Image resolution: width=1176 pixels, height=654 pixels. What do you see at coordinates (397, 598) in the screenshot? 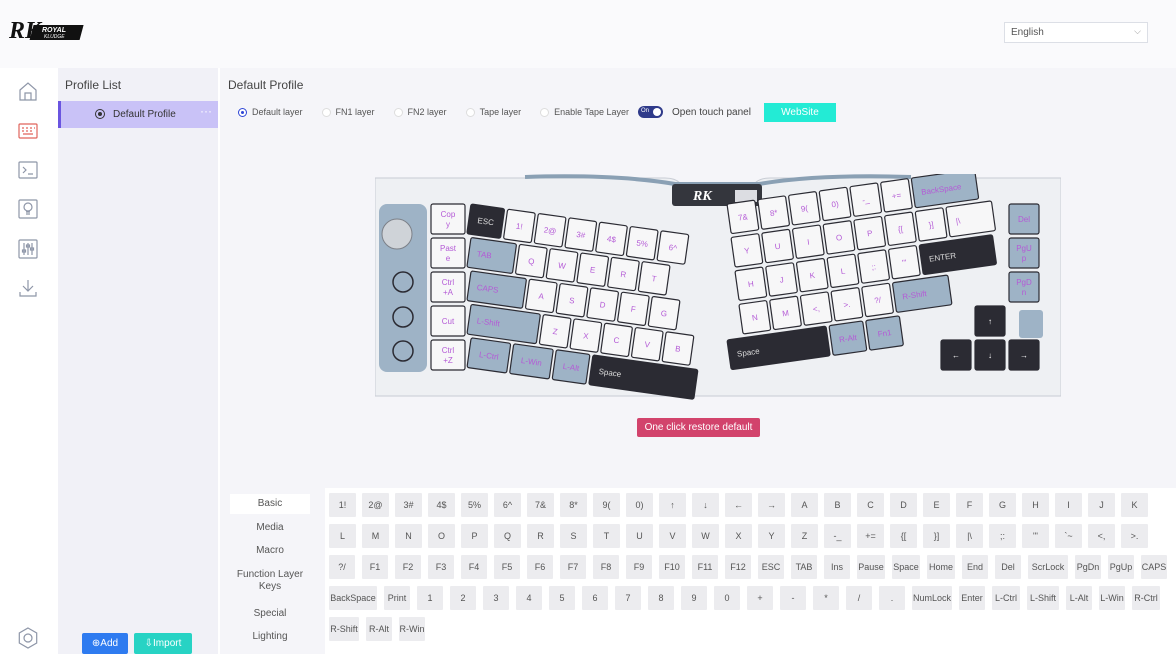
I see `palette-key: Print` at bounding box center [397, 598].